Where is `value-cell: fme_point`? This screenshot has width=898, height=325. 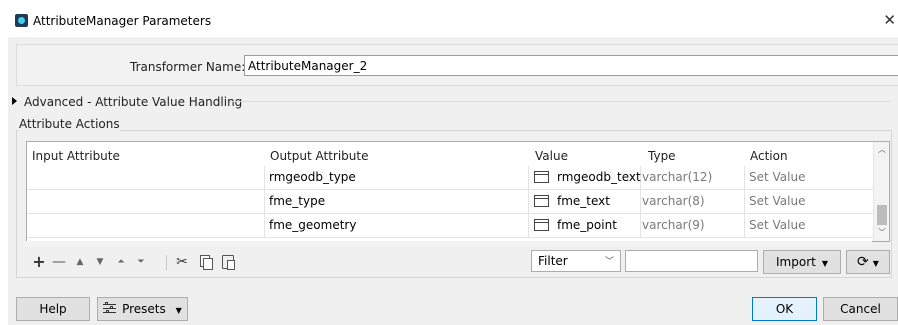 value-cell: fme_point is located at coordinates (585, 226).